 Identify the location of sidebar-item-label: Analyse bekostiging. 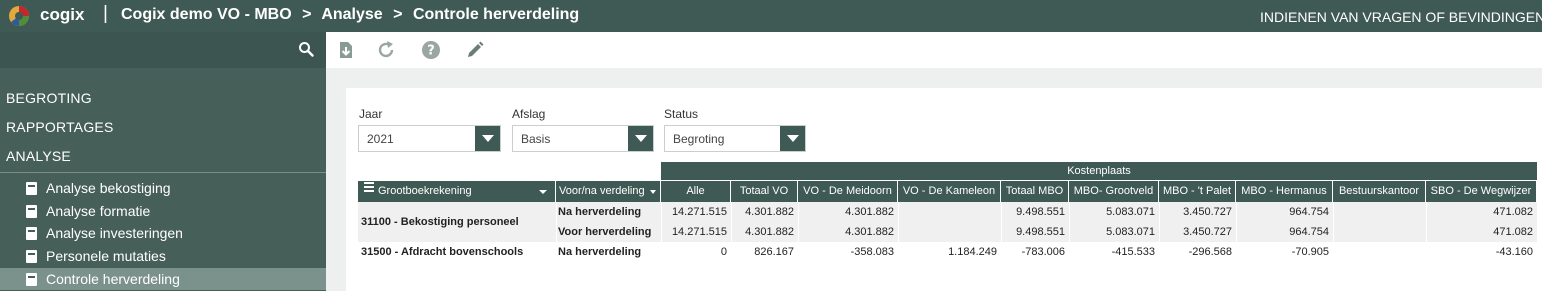
(108, 188).